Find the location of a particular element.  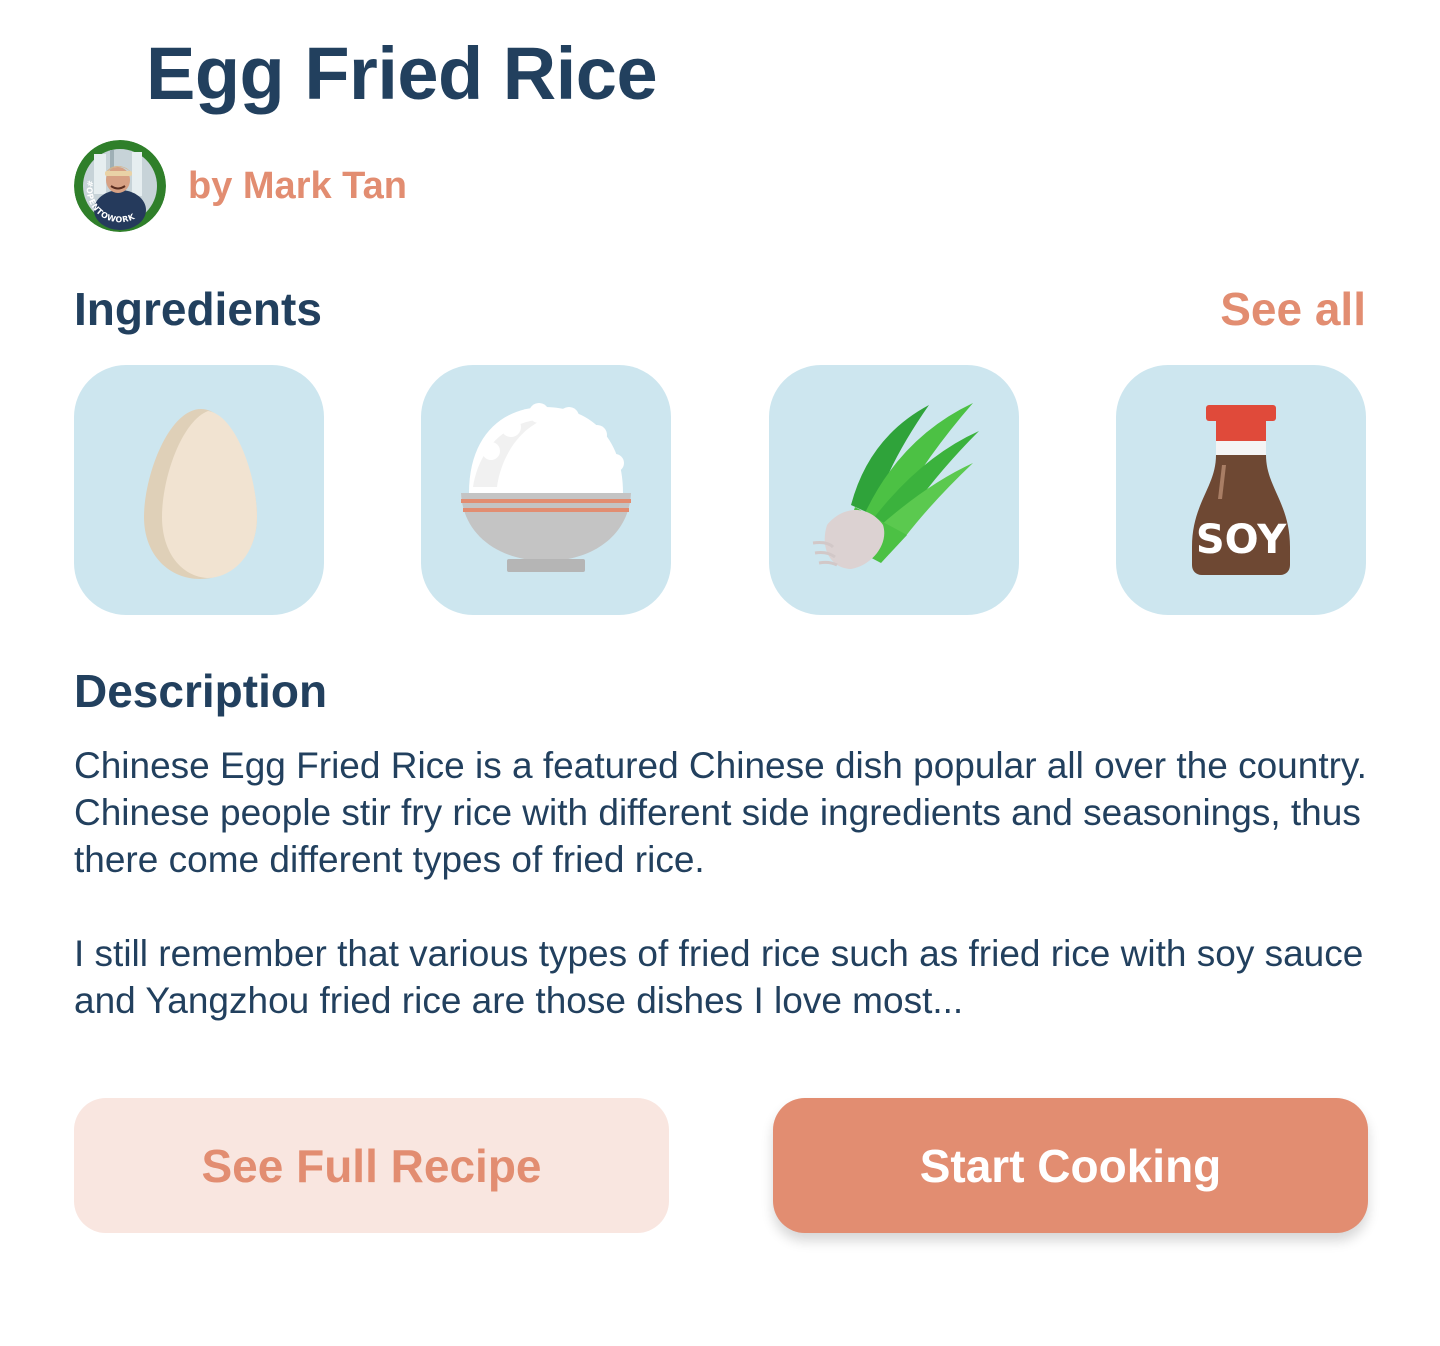

description-heading: Description is located at coordinates (201, 691).